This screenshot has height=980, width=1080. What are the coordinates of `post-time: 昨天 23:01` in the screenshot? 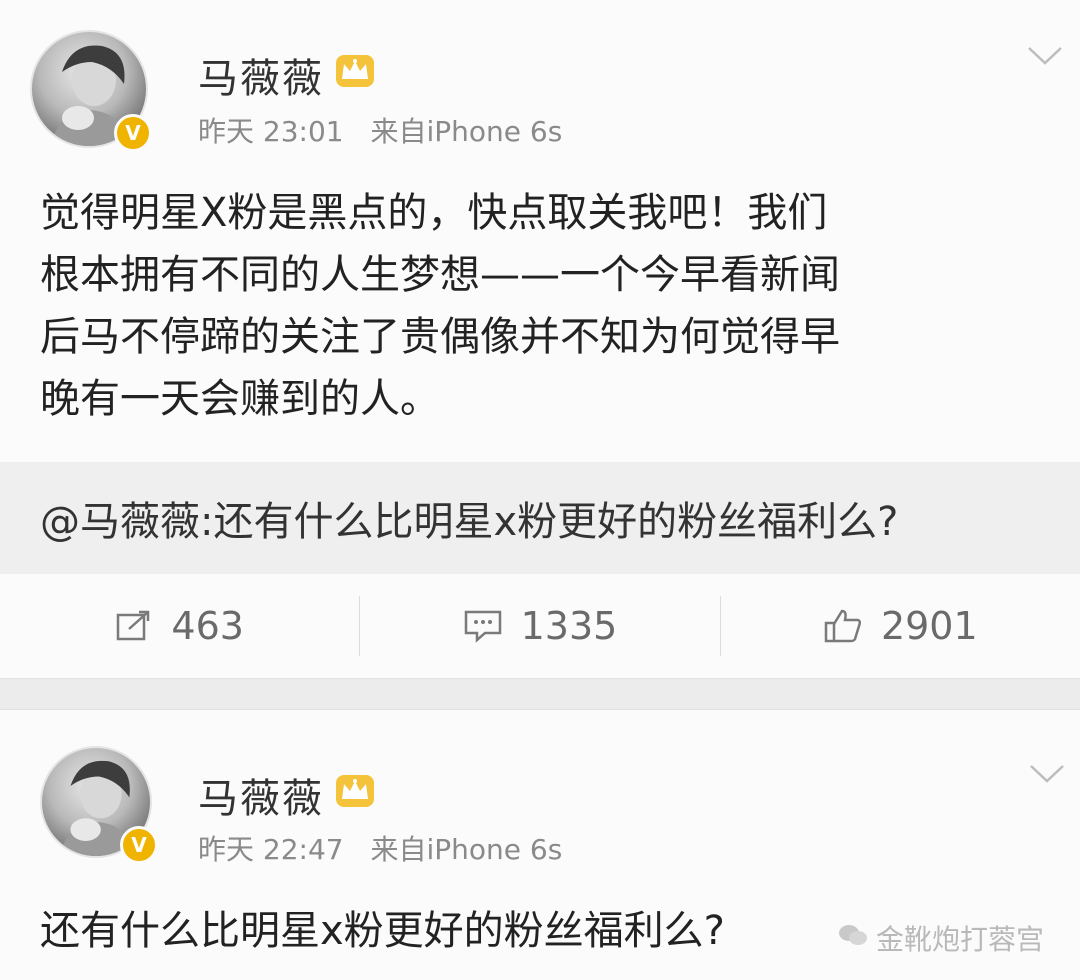 It's located at (271, 131).